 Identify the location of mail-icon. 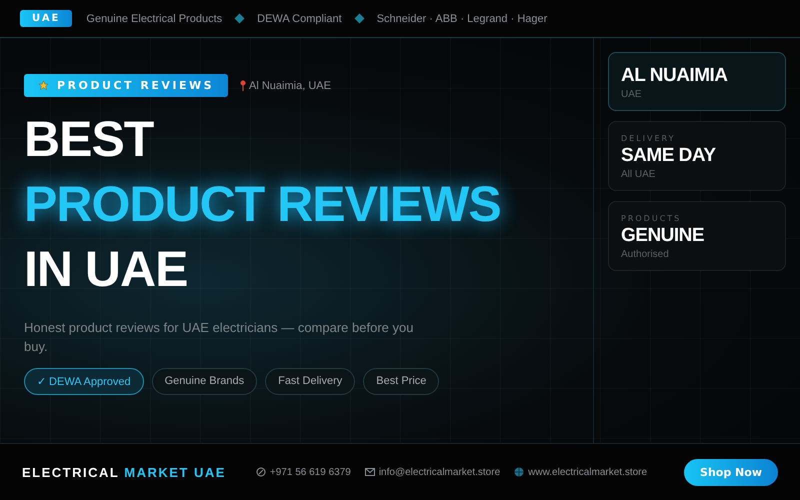
(369, 472).